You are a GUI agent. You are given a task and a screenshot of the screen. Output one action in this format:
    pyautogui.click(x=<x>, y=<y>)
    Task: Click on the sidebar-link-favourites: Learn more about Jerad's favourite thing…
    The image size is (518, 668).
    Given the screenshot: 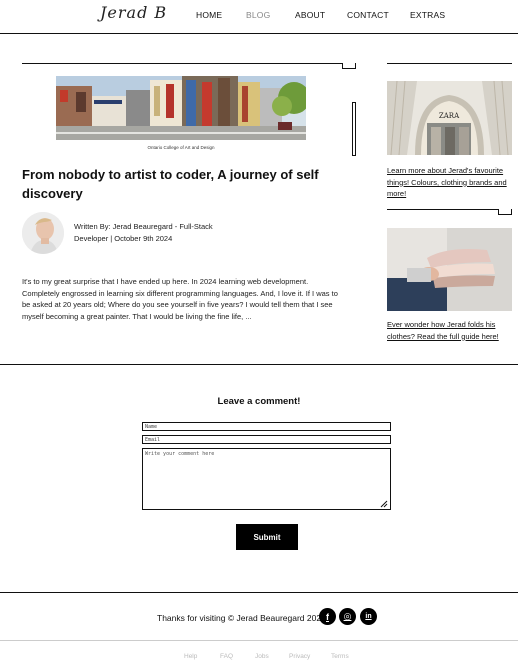 What is the action you would take?
    pyautogui.click(x=449, y=182)
    